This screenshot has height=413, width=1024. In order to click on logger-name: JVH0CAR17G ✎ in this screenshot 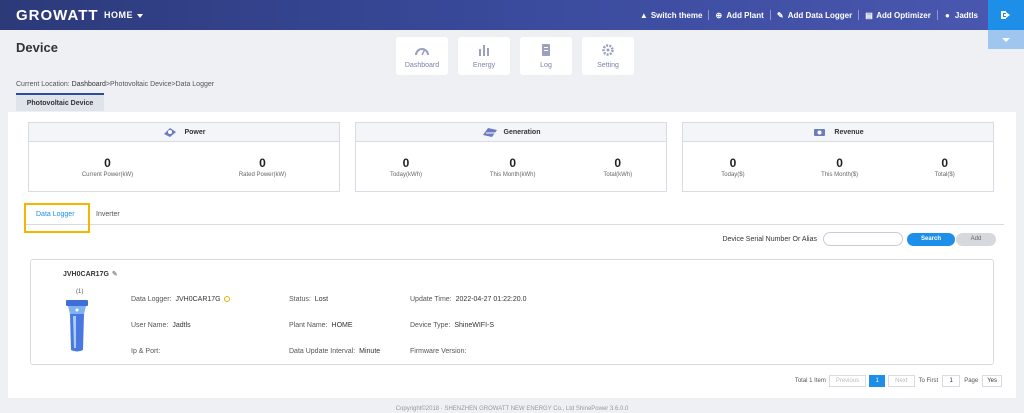, I will do `click(90, 274)`.